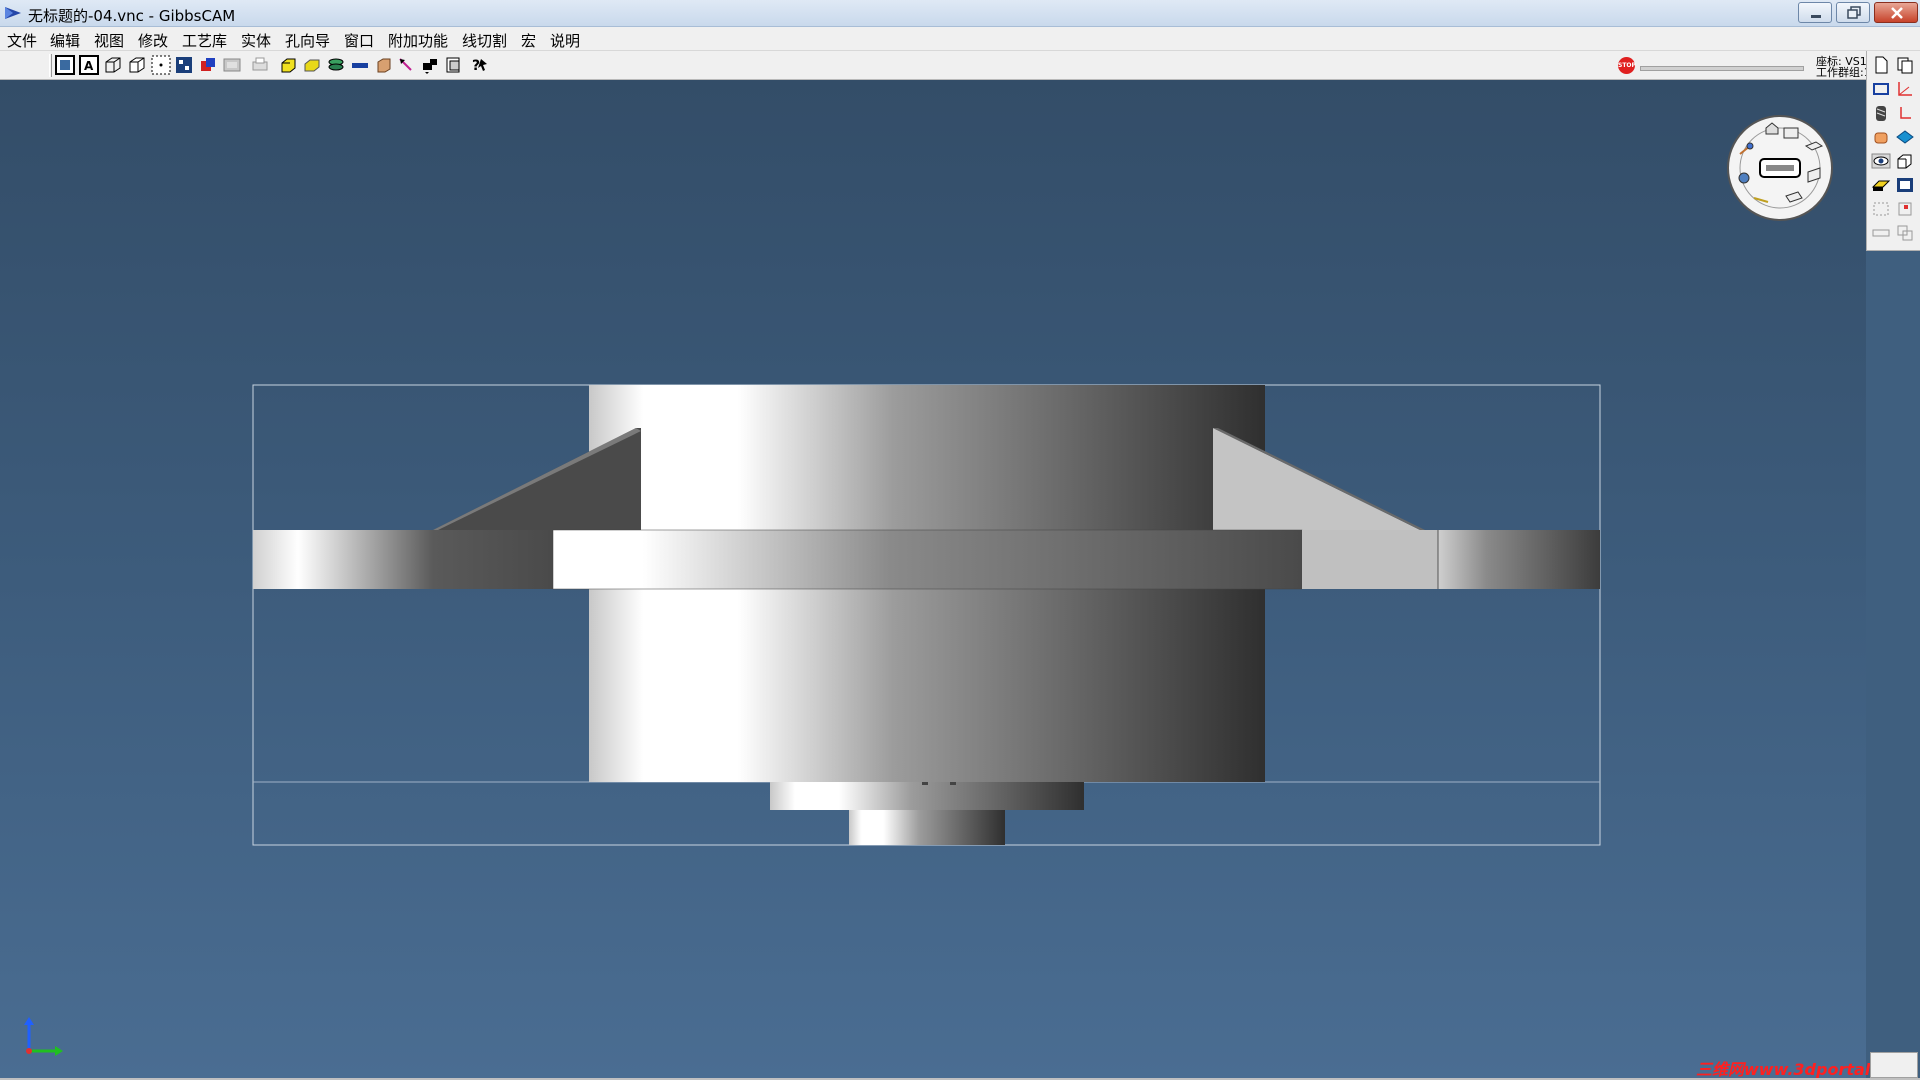 This screenshot has height=1080, width=1920. What do you see at coordinates (1881, 185) in the screenshot?
I see `yellow-face-icon` at bounding box center [1881, 185].